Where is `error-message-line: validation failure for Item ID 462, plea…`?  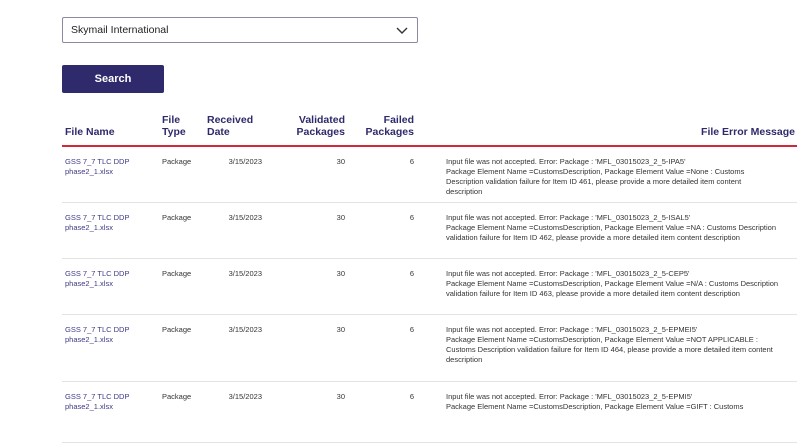 error-message-line: validation failure for Item ID 462, plea… is located at coordinates (593, 237).